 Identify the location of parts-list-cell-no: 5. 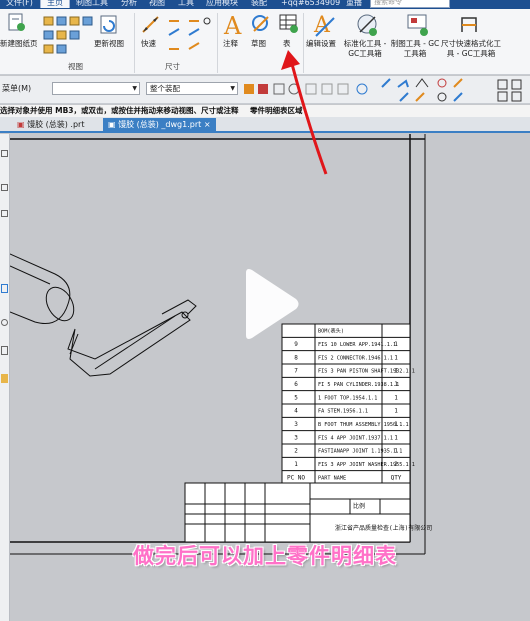
(296, 397).